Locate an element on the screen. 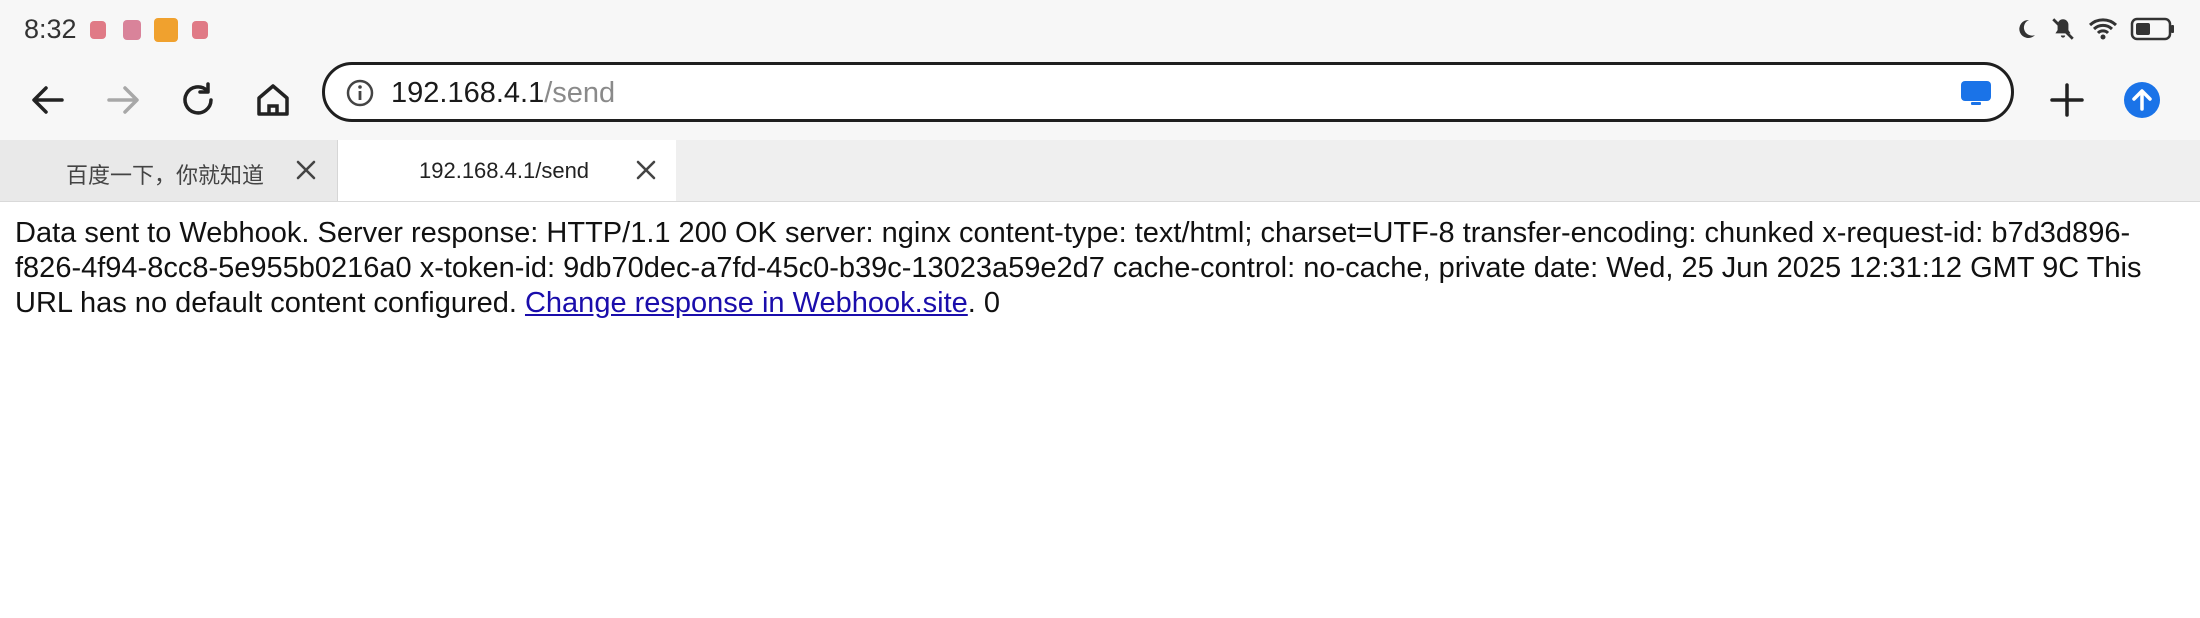  plus-icon is located at coordinates (2067, 100).